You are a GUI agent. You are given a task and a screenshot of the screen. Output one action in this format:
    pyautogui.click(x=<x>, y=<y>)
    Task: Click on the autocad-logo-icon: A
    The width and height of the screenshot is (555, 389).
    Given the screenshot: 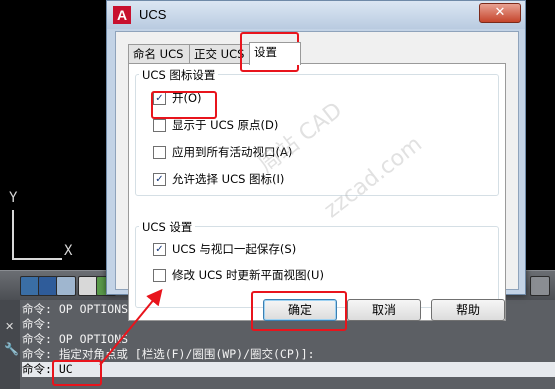 What is the action you would take?
    pyautogui.click(x=122, y=15)
    